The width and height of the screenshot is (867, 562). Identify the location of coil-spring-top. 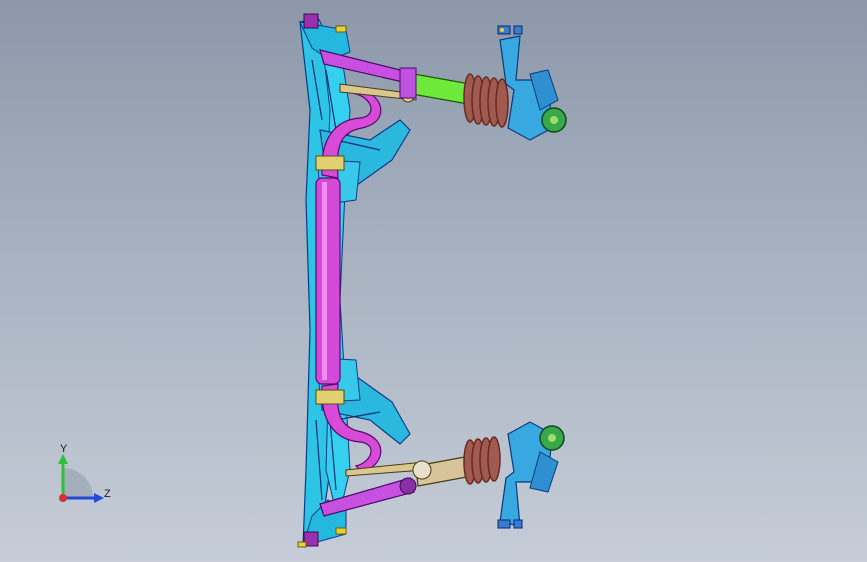
(486, 100).